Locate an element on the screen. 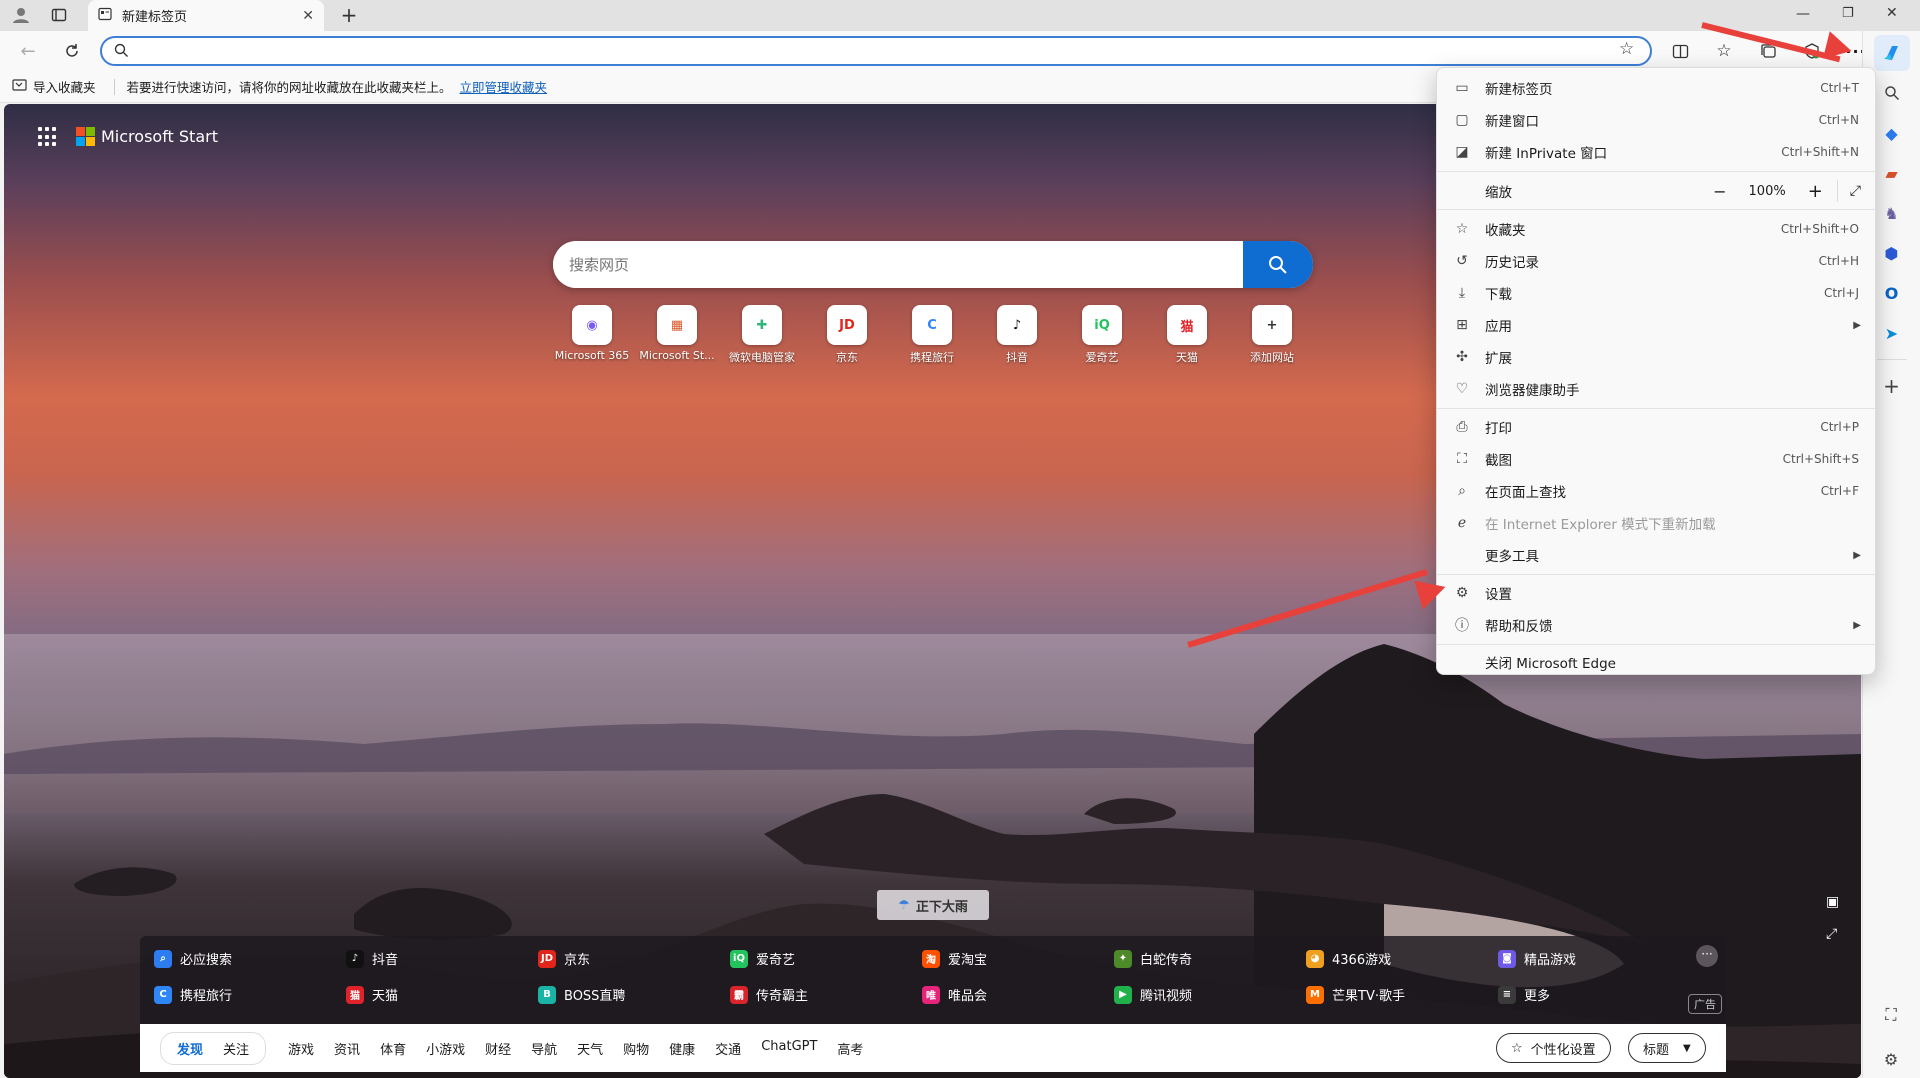  quick-link: 猫天猫 is located at coordinates (1187, 335).